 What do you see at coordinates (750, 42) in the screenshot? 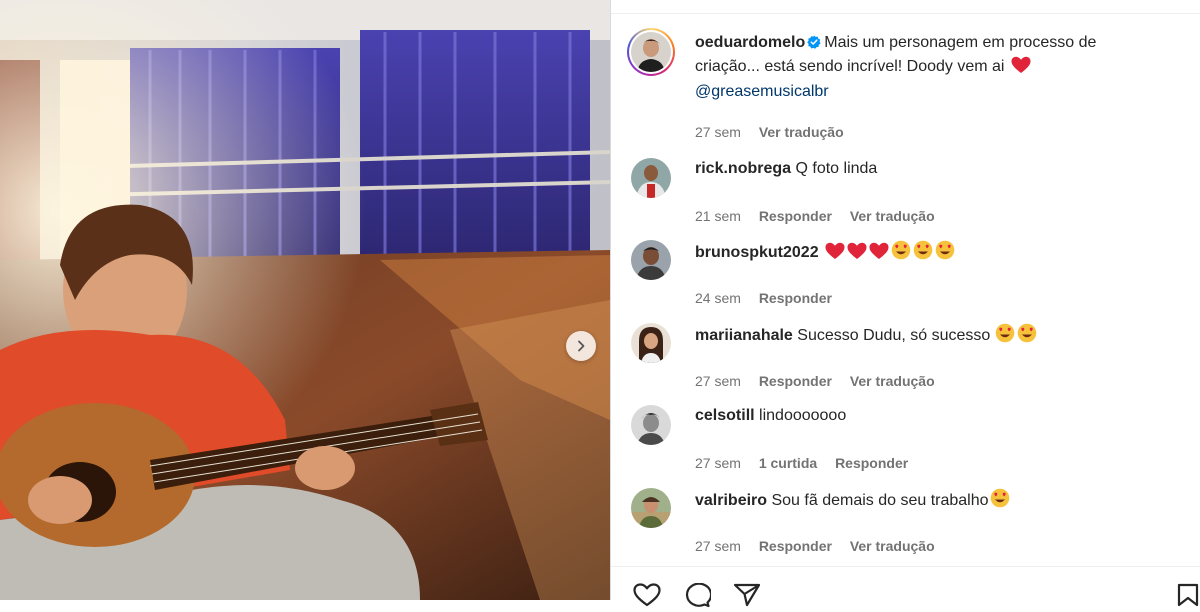
I see `author-username: oeduardomelo` at bounding box center [750, 42].